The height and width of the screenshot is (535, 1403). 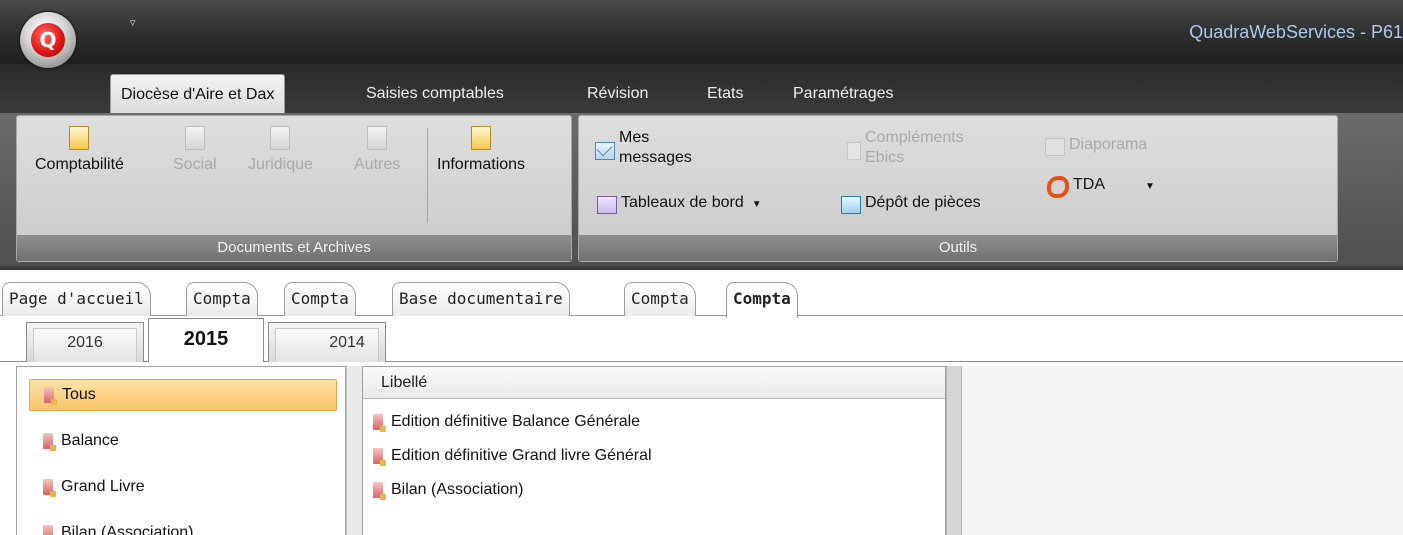 I want to click on diaporama-icon, so click(x=1055, y=147).